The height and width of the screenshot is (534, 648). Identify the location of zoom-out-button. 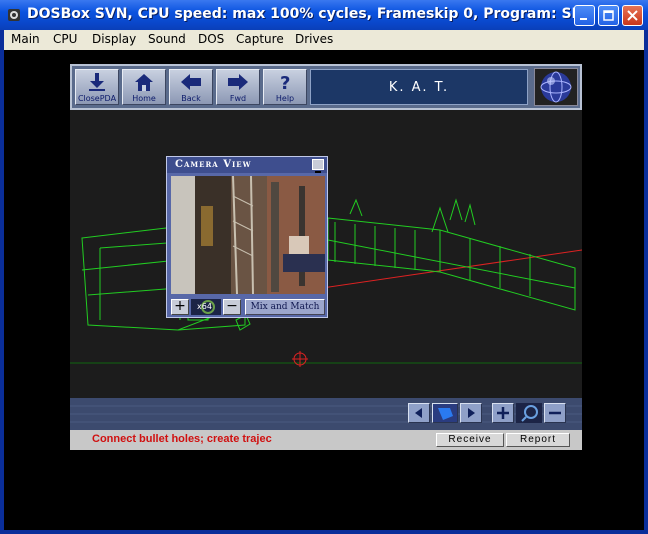
(555, 413).